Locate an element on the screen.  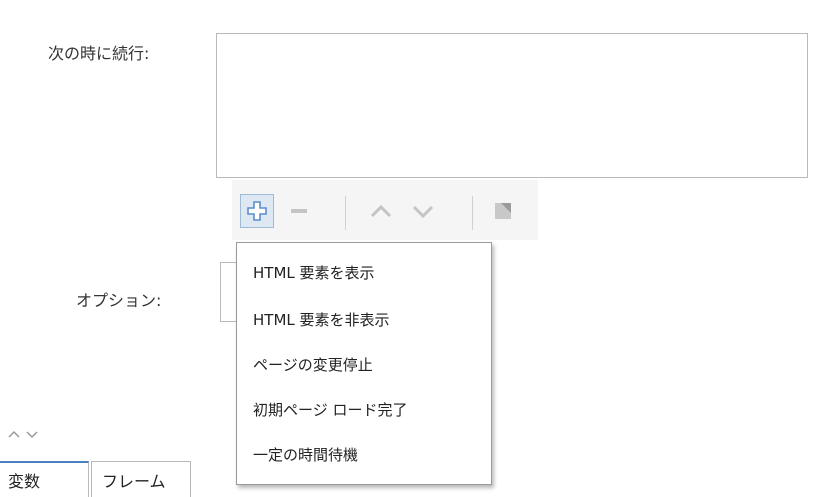
move-down-button is located at coordinates (423, 211).